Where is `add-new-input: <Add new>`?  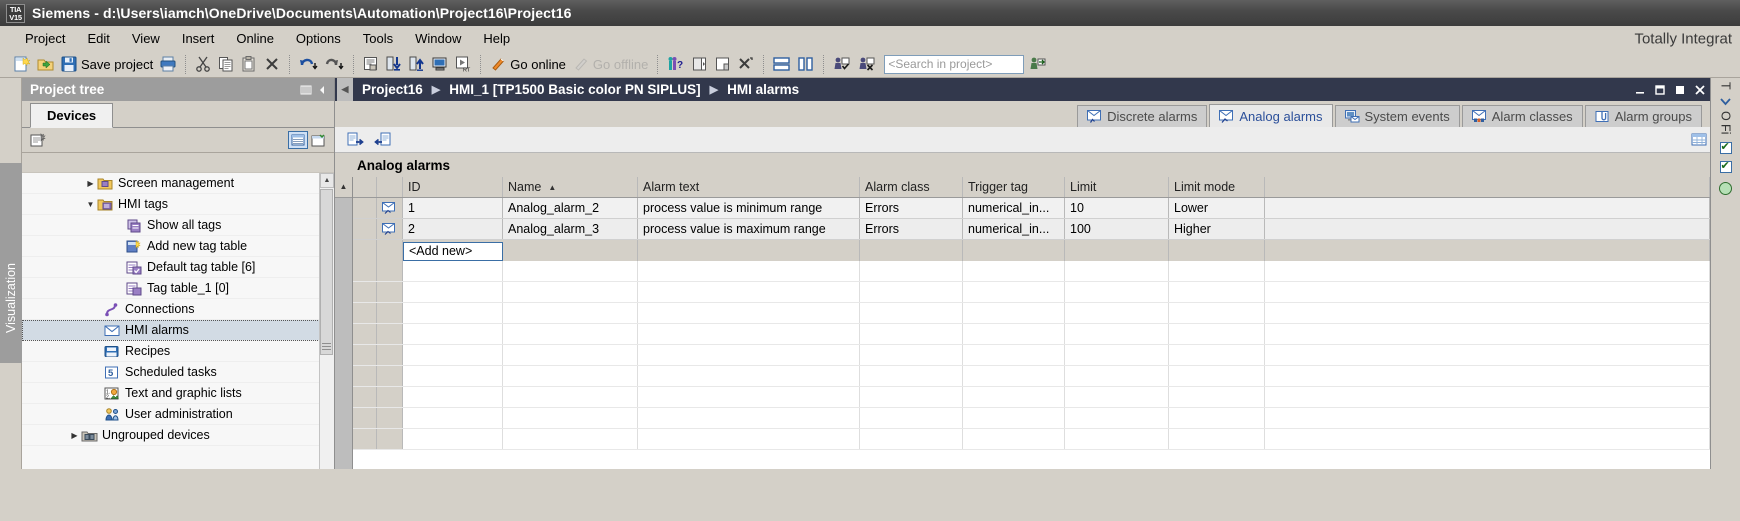 add-new-input: <Add new> is located at coordinates (453, 251).